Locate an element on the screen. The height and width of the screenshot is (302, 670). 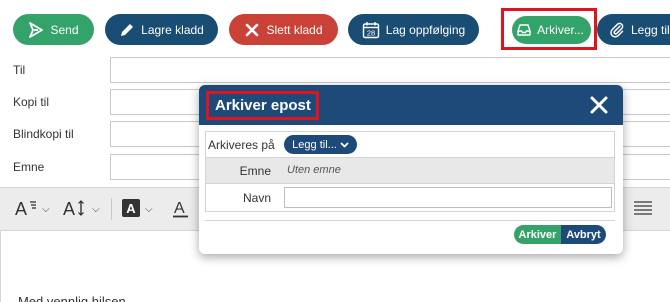
text-color-icon: A is located at coordinates (181, 209).